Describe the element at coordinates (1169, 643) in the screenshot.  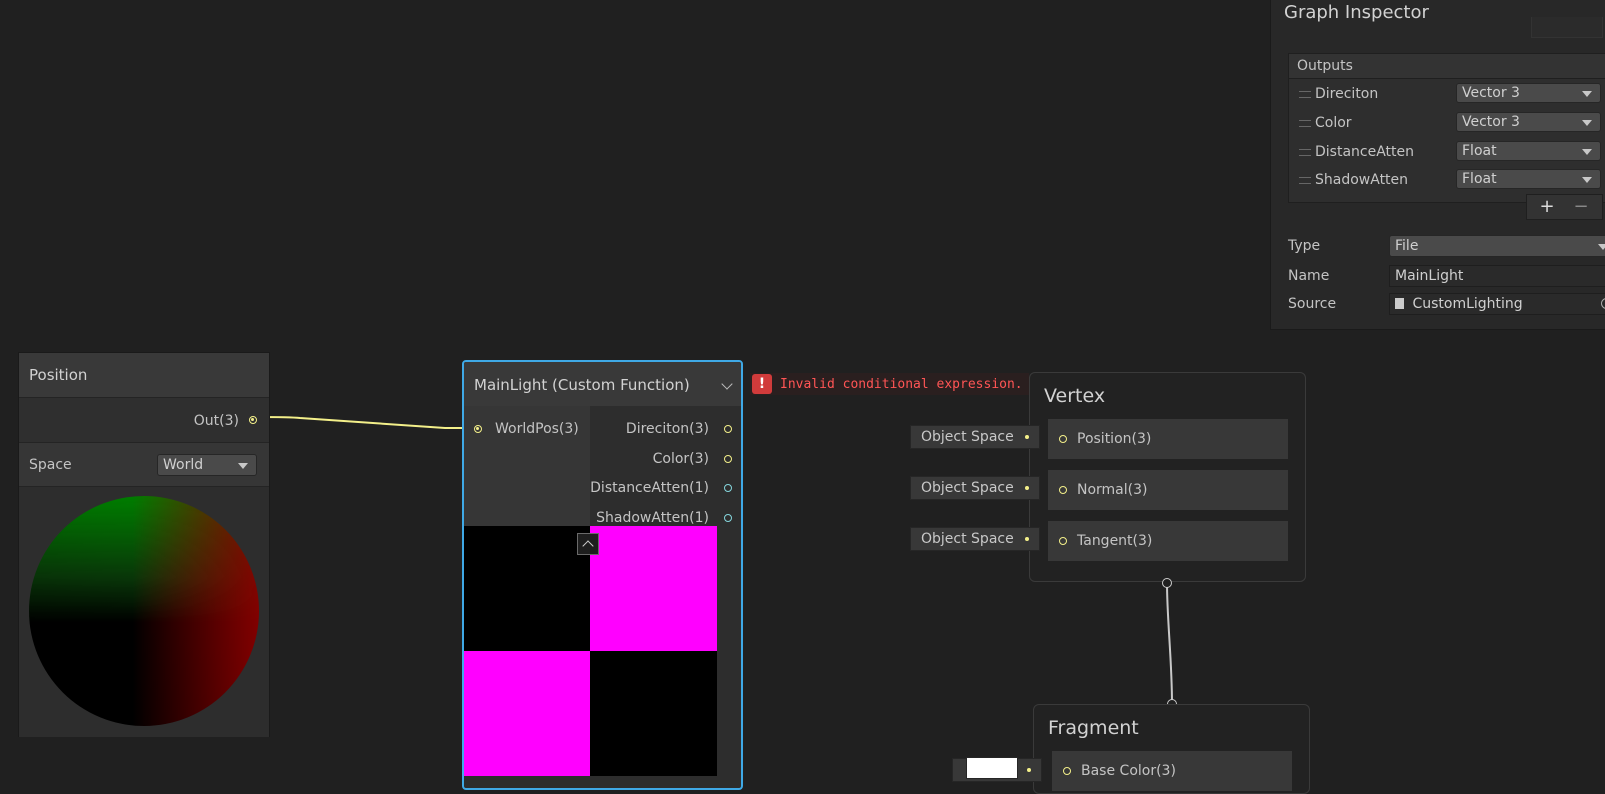
I see `edge-vertex-to-fragment` at that location.